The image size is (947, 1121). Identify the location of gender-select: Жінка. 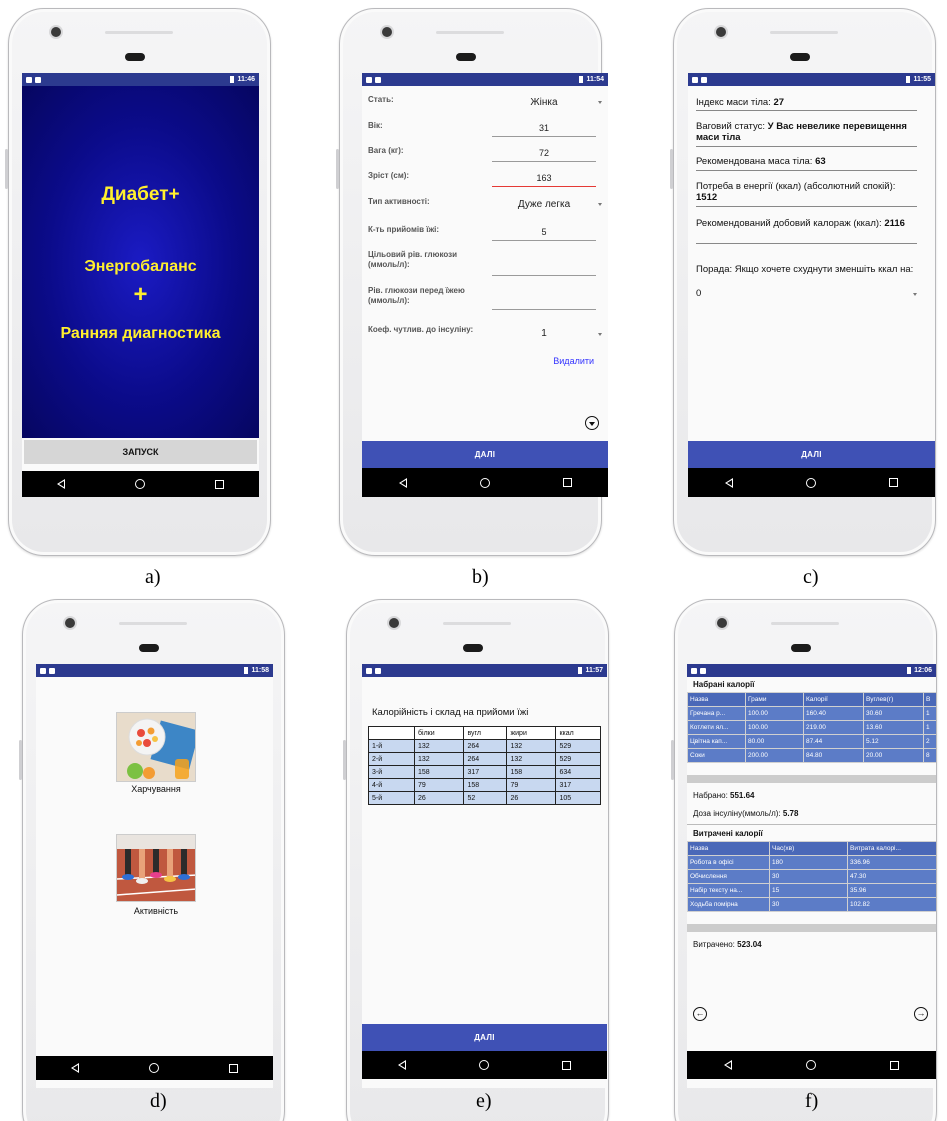
(544, 102).